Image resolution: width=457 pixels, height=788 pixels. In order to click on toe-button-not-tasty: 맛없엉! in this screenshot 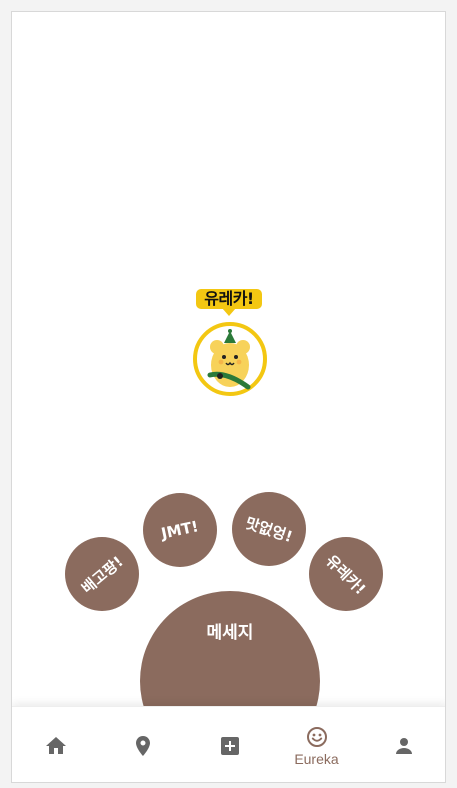, I will do `click(269, 529)`.